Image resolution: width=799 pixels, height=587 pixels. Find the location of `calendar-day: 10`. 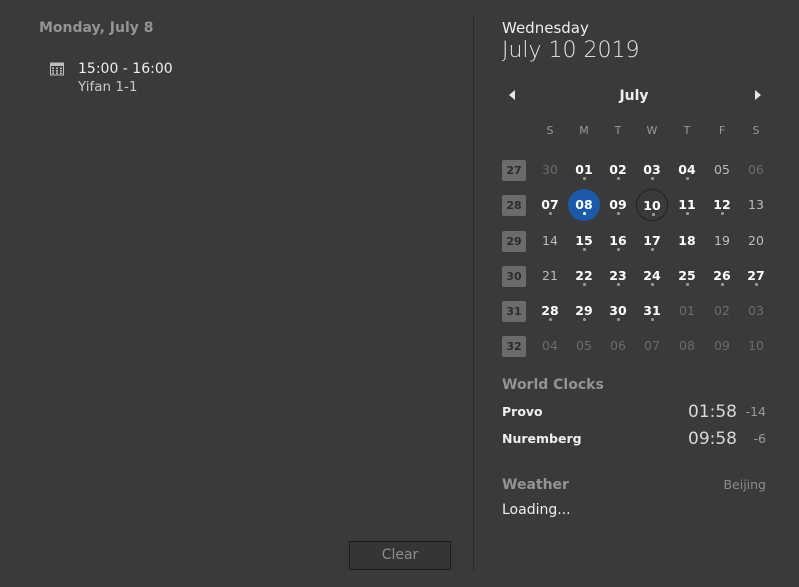

calendar-day: 10 is located at coordinates (756, 346).